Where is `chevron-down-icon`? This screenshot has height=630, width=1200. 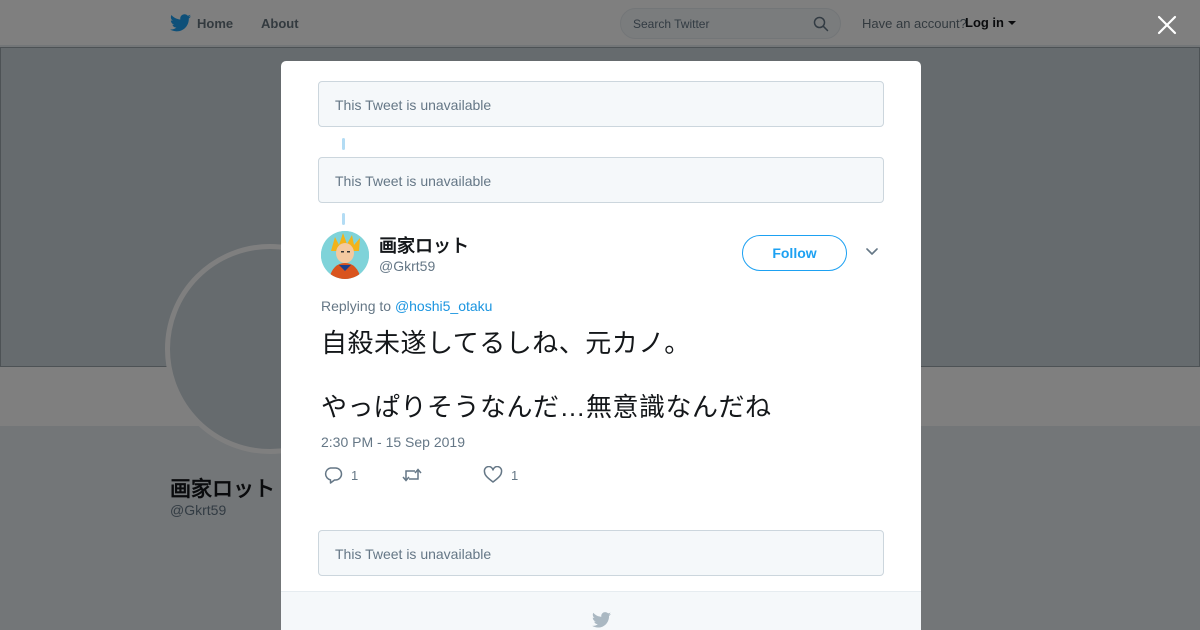 chevron-down-icon is located at coordinates (872, 252).